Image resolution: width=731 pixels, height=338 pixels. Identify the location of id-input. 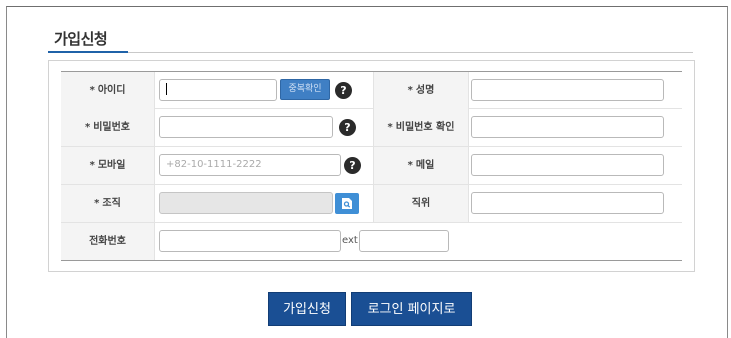
(218, 90).